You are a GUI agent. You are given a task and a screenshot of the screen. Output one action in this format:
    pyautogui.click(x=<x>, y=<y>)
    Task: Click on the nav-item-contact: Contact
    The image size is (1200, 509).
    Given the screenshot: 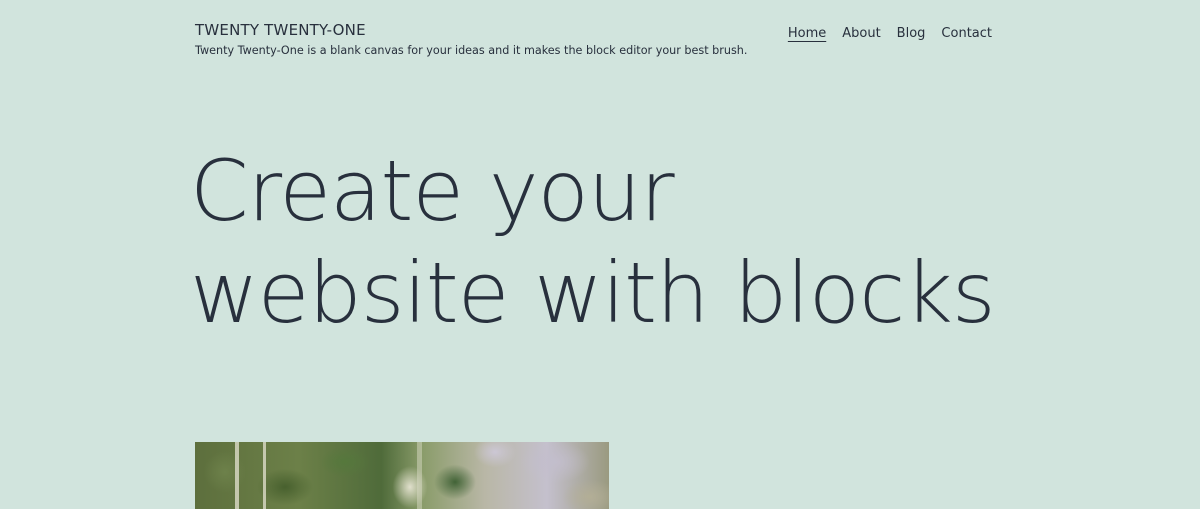 What is the action you would take?
    pyautogui.click(x=966, y=34)
    